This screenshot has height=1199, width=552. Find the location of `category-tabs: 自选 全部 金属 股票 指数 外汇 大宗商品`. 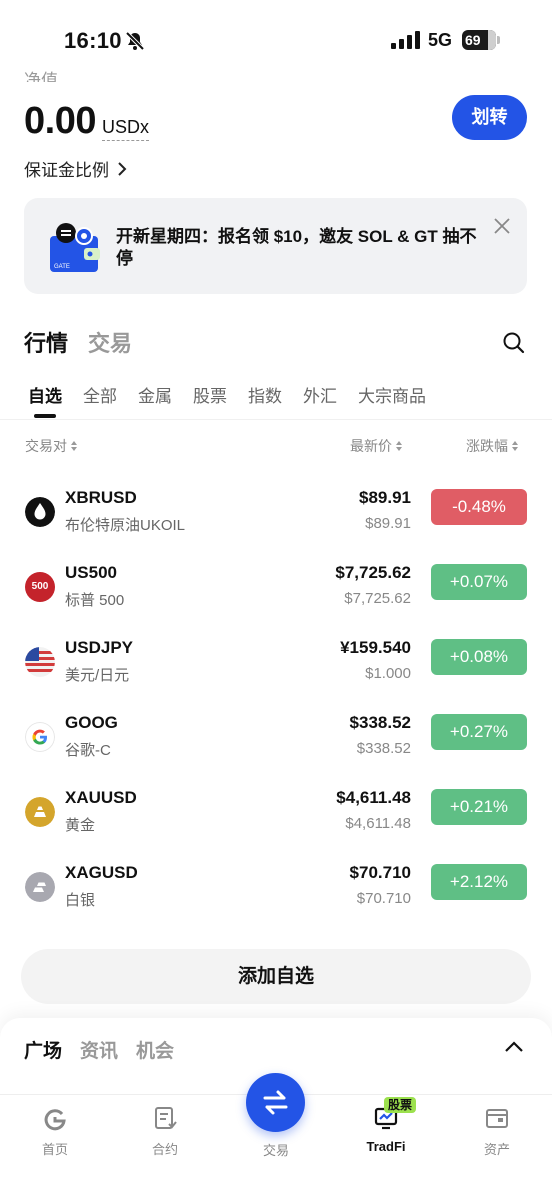

category-tabs: 自选 全部 金属 股票 指数 外汇 大宗商品 is located at coordinates (227, 394).